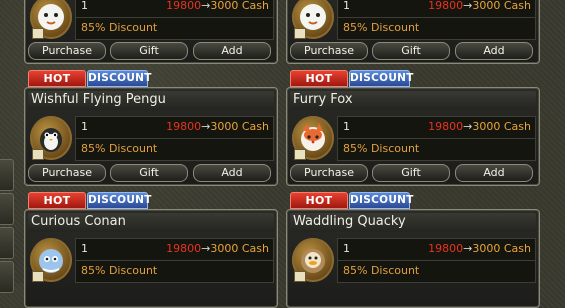 This screenshot has width=565, height=308. Describe the element at coordinates (313, 138) in the screenshot. I see `fox-icon` at that location.